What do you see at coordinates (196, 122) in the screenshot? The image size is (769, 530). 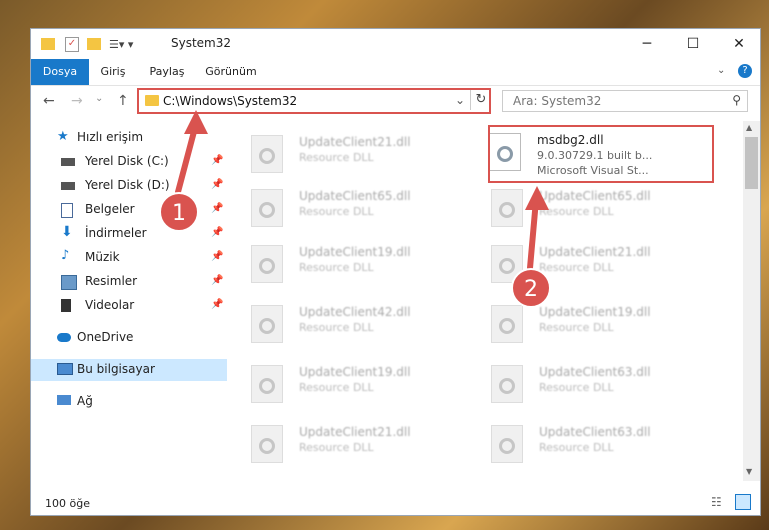 I see `arrow-1-head` at bounding box center [196, 122].